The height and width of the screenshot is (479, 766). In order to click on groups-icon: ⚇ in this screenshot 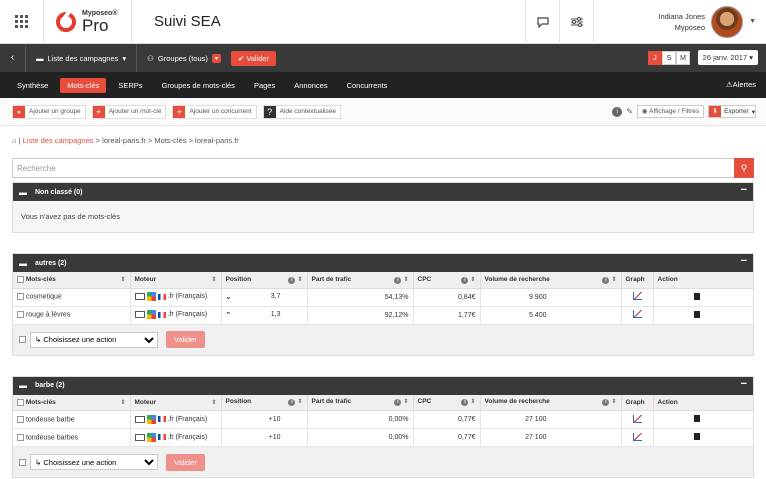, I will do `click(150, 58)`.